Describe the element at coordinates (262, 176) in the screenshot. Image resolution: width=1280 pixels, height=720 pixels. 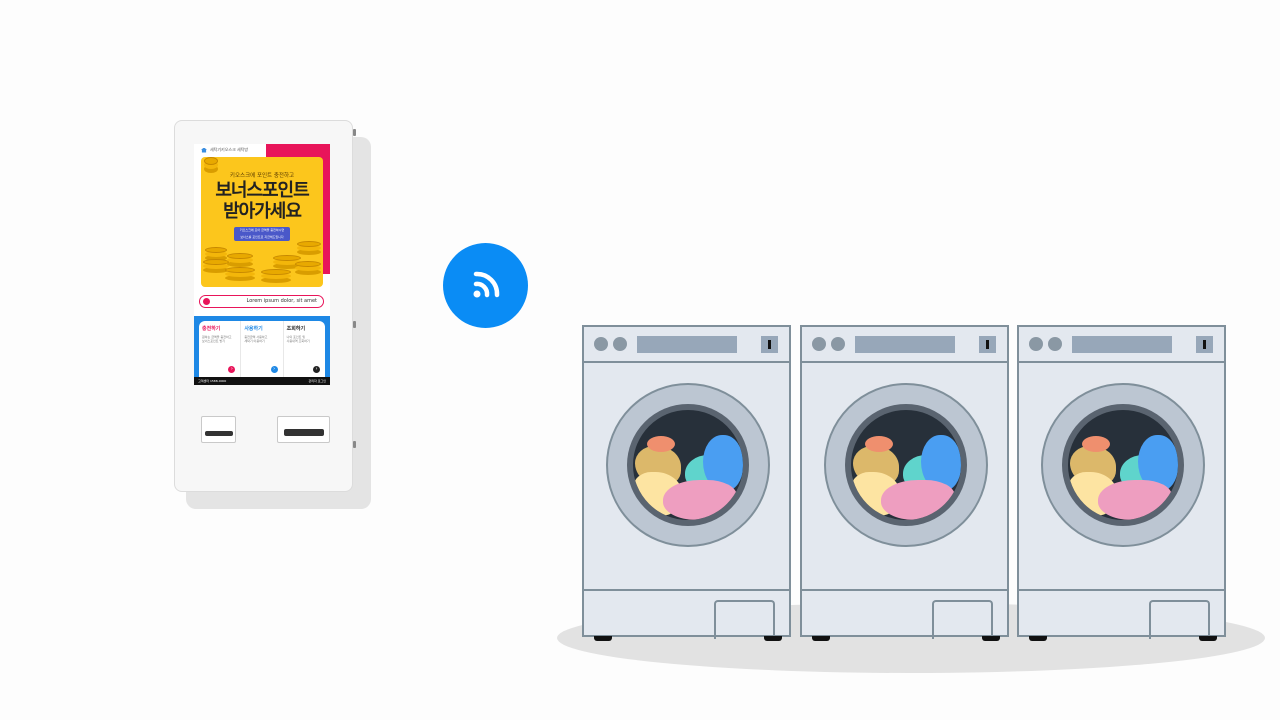
I see `banner-subtitle: 키오스크에 포인트 충전하고` at that location.